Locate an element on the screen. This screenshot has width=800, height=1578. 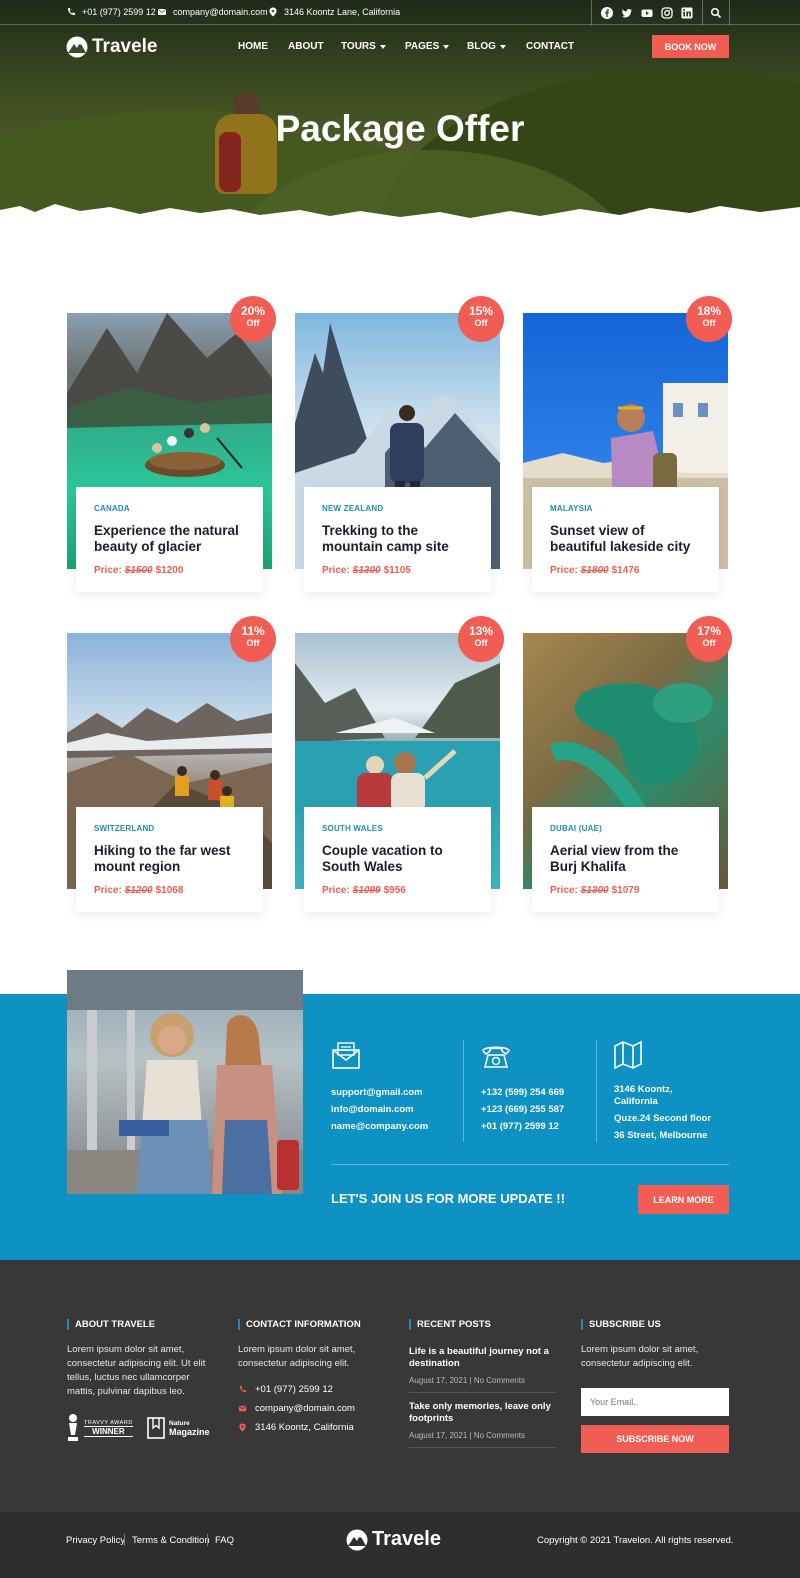
brush-edge is located at coordinates (400, 224).